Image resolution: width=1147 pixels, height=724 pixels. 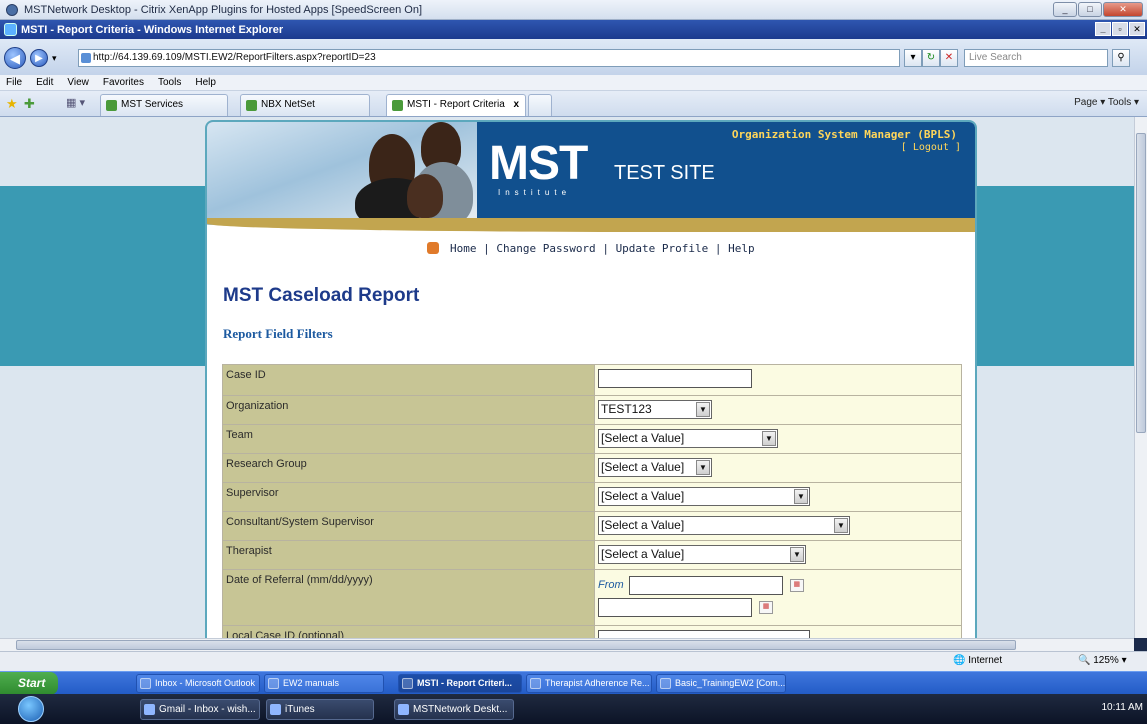 I want to click on date-from-input, so click(x=705, y=585).